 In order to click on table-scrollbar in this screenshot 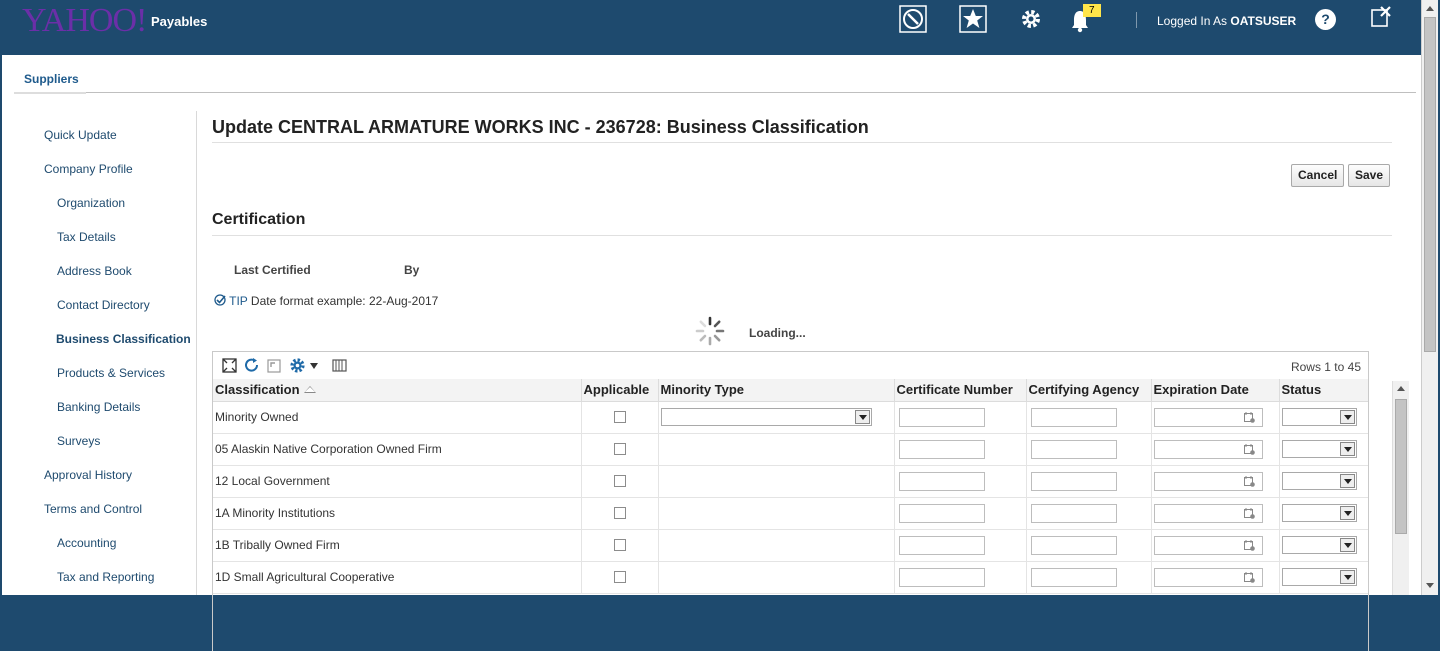, I will do `click(1400, 488)`.